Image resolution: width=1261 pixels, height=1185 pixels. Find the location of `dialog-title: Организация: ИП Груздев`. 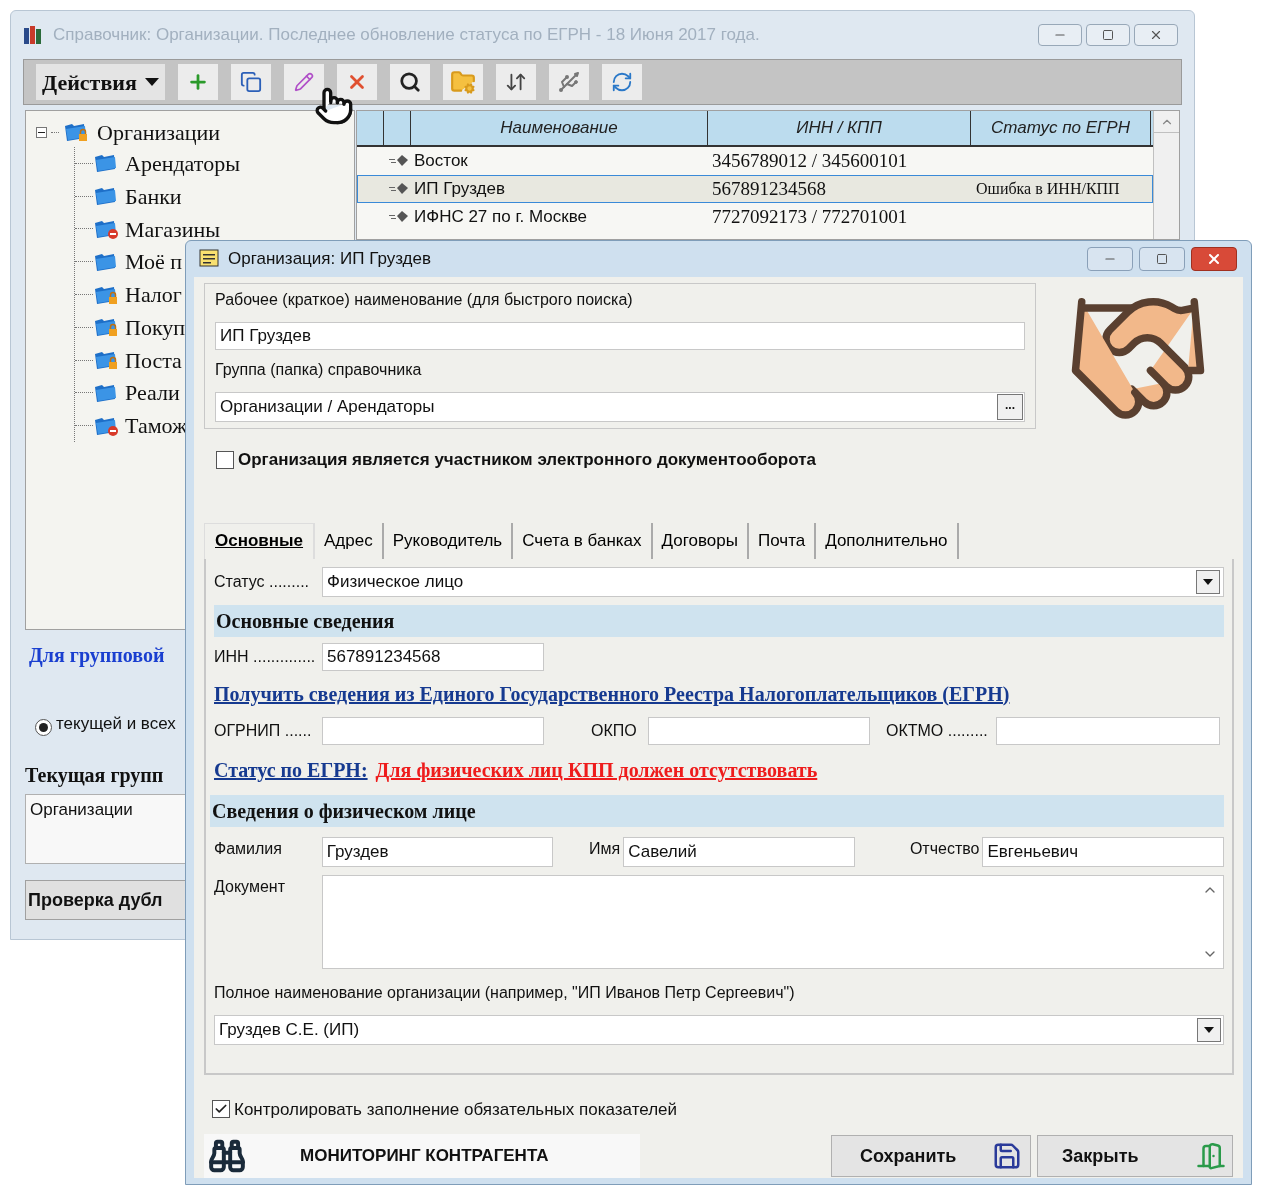

dialog-title: Организация: ИП Груздев is located at coordinates (329, 259).